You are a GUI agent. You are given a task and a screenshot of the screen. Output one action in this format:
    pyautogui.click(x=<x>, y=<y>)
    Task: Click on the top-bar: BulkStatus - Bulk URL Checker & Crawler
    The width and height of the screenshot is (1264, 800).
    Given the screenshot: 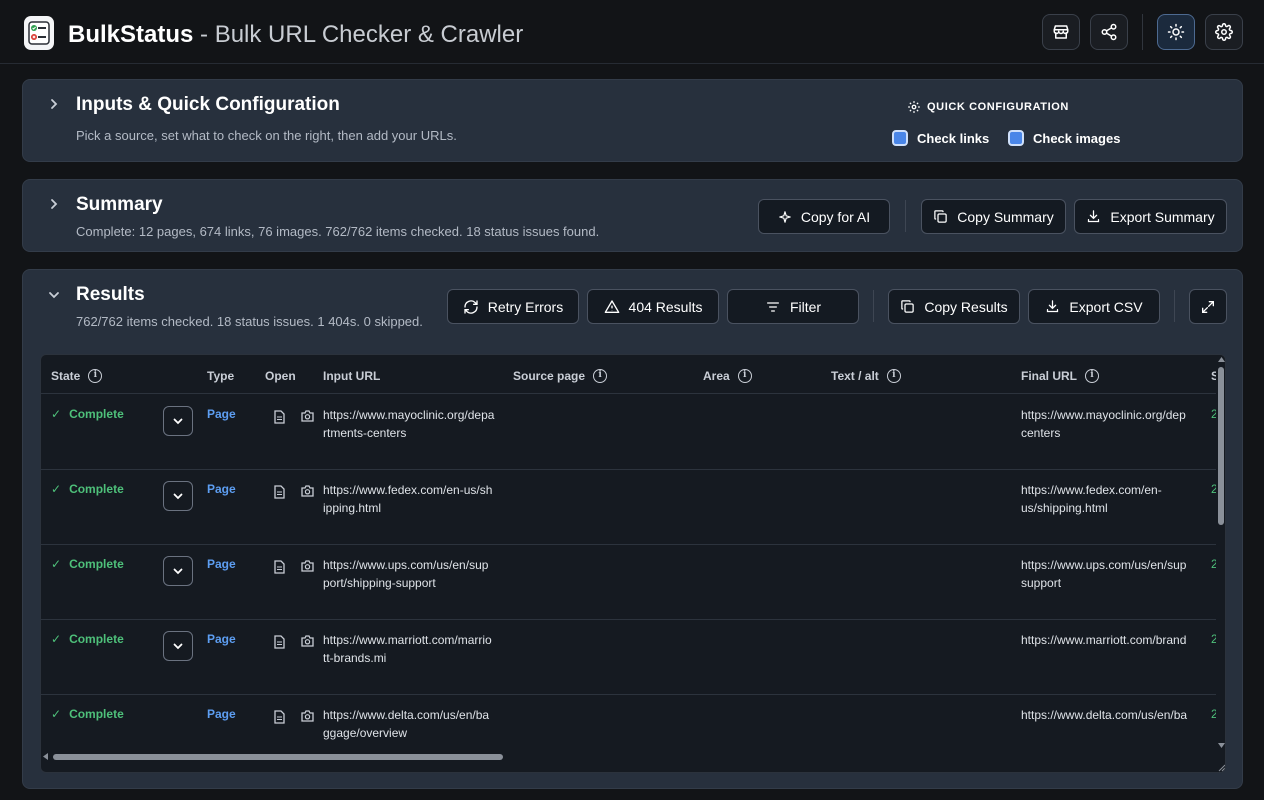 What is the action you would take?
    pyautogui.click(x=632, y=32)
    